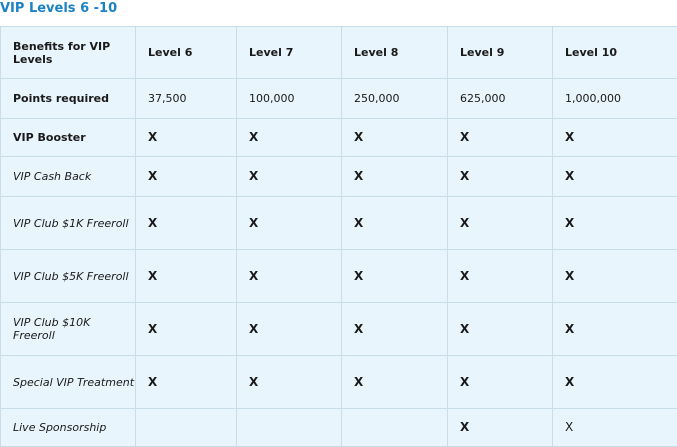 The width and height of the screenshot is (677, 447). Describe the element at coordinates (614, 52) in the screenshot. I see `header-level-10: Level 10` at that location.